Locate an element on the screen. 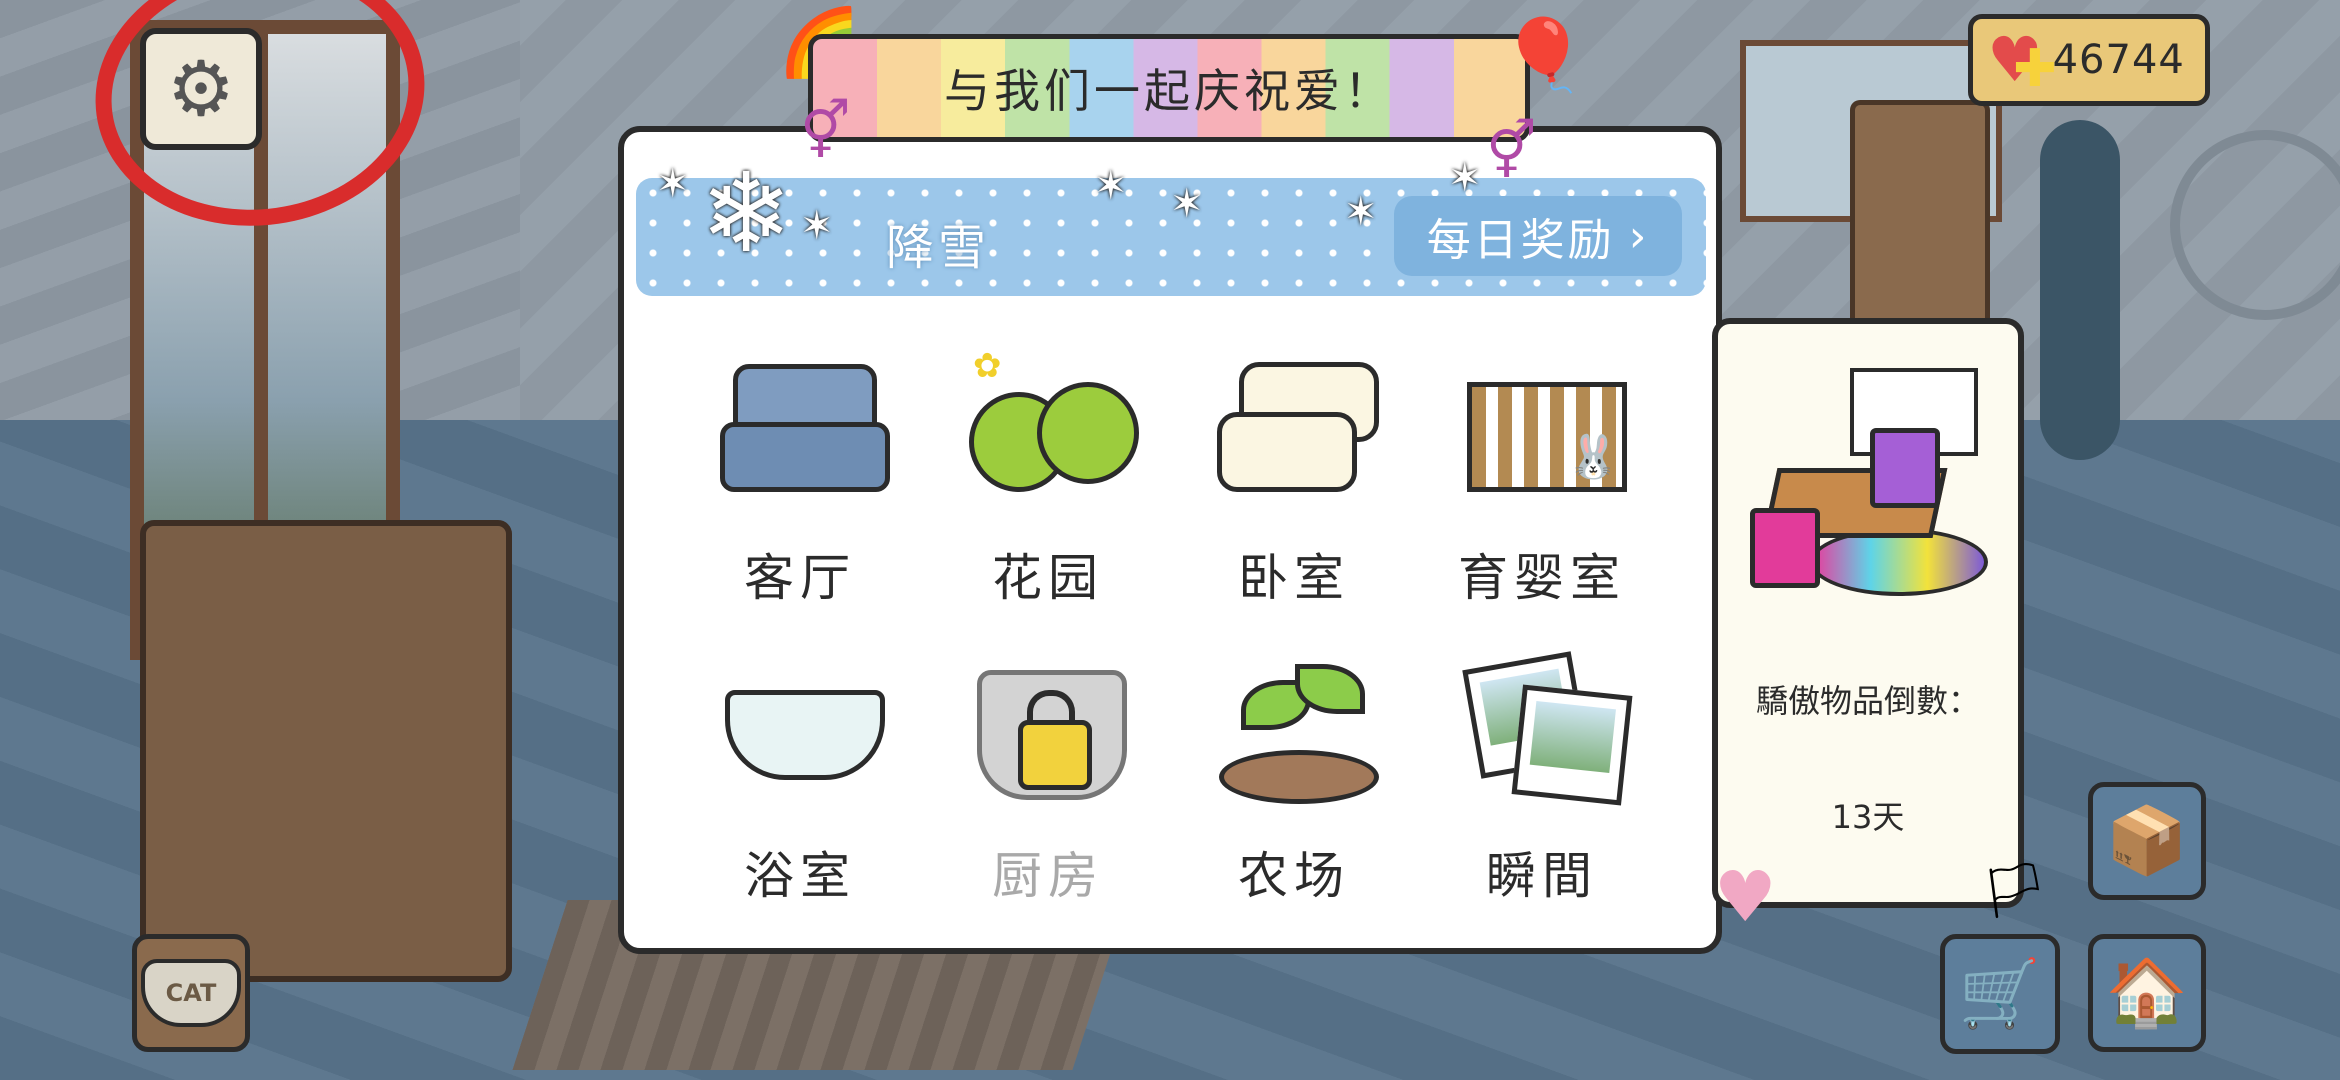  weather-label: 降雪 is located at coordinates (938, 248).